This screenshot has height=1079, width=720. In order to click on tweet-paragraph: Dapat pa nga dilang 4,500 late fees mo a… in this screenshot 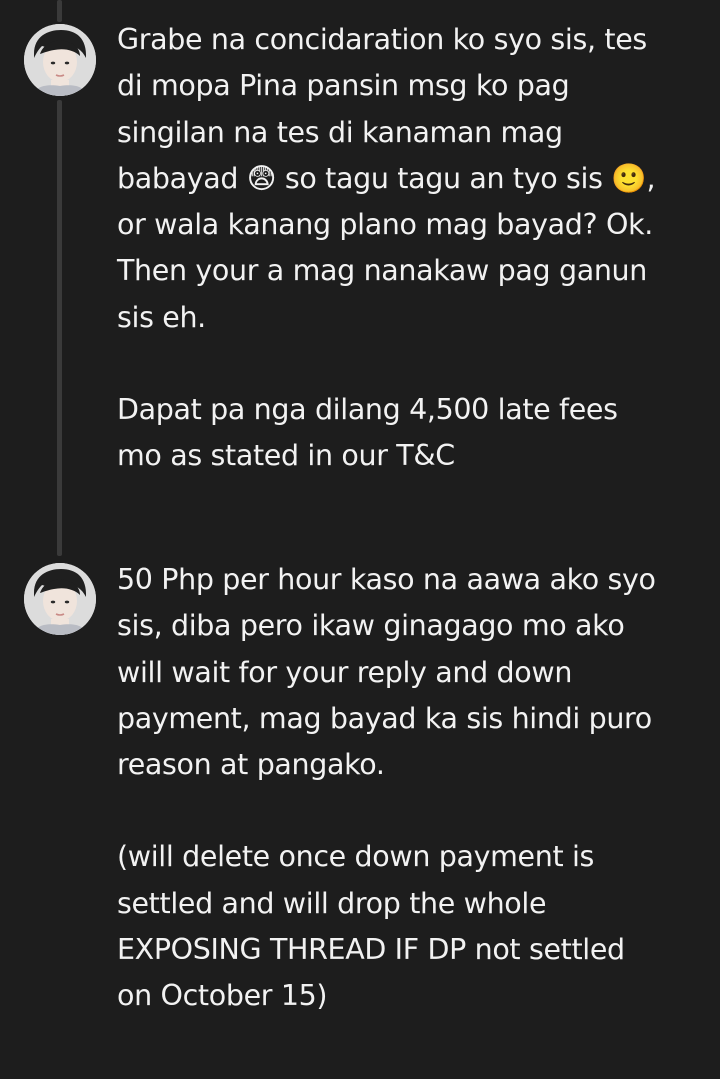, I will do `click(367, 433)`.